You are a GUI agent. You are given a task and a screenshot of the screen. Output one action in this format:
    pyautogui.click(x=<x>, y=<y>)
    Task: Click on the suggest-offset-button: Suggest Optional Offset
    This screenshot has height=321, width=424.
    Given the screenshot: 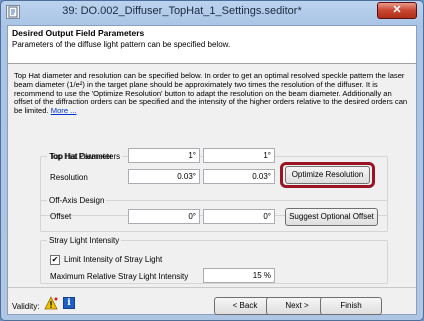 What is the action you would take?
    pyautogui.click(x=331, y=217)
    